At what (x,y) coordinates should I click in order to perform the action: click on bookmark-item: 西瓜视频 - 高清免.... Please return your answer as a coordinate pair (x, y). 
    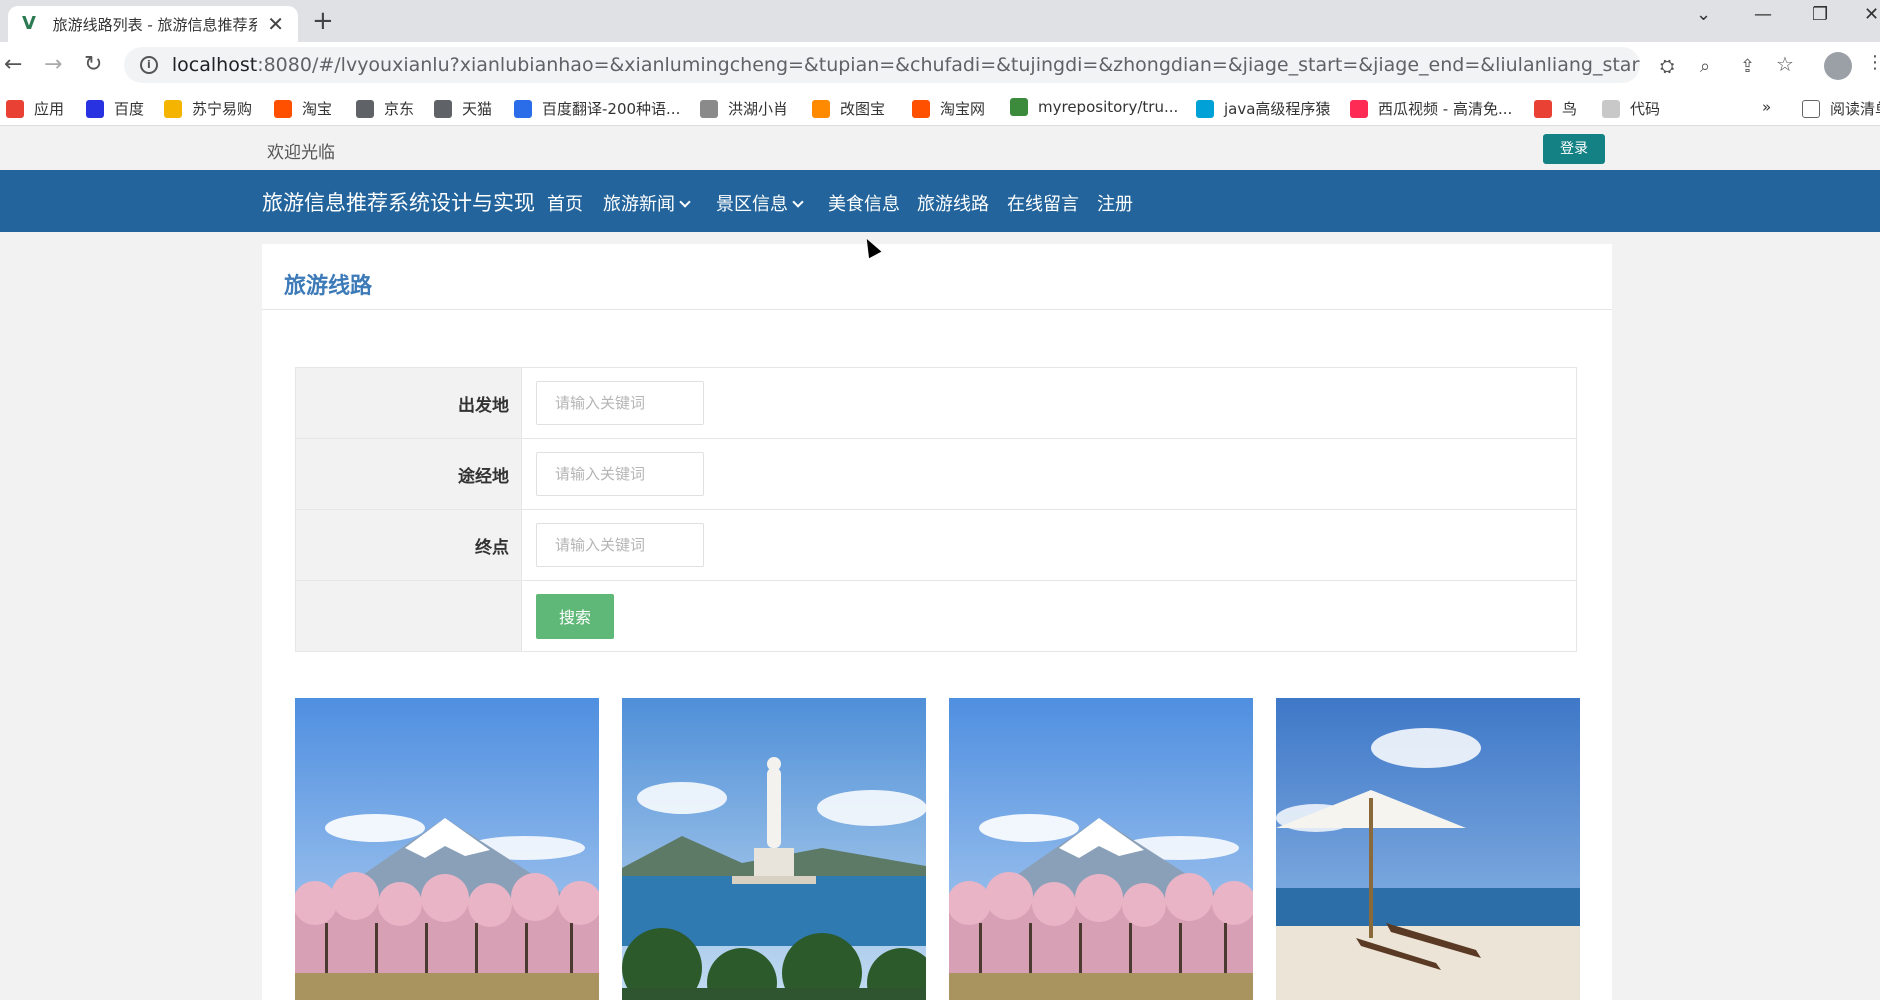
    Looking at the image, I should click on (1431, 108).